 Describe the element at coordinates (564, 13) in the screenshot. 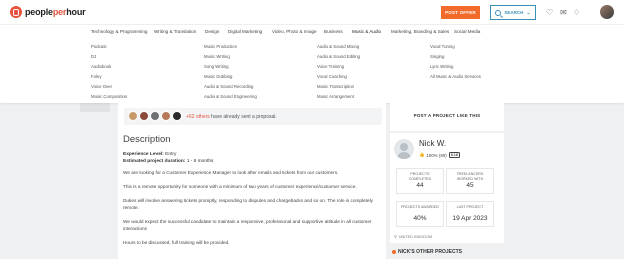

I see `mail-icon: ✉` at that location.